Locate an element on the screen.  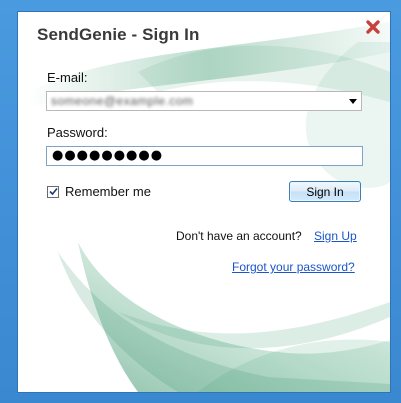
password-label: Password: is located at coordinates (77, 132).